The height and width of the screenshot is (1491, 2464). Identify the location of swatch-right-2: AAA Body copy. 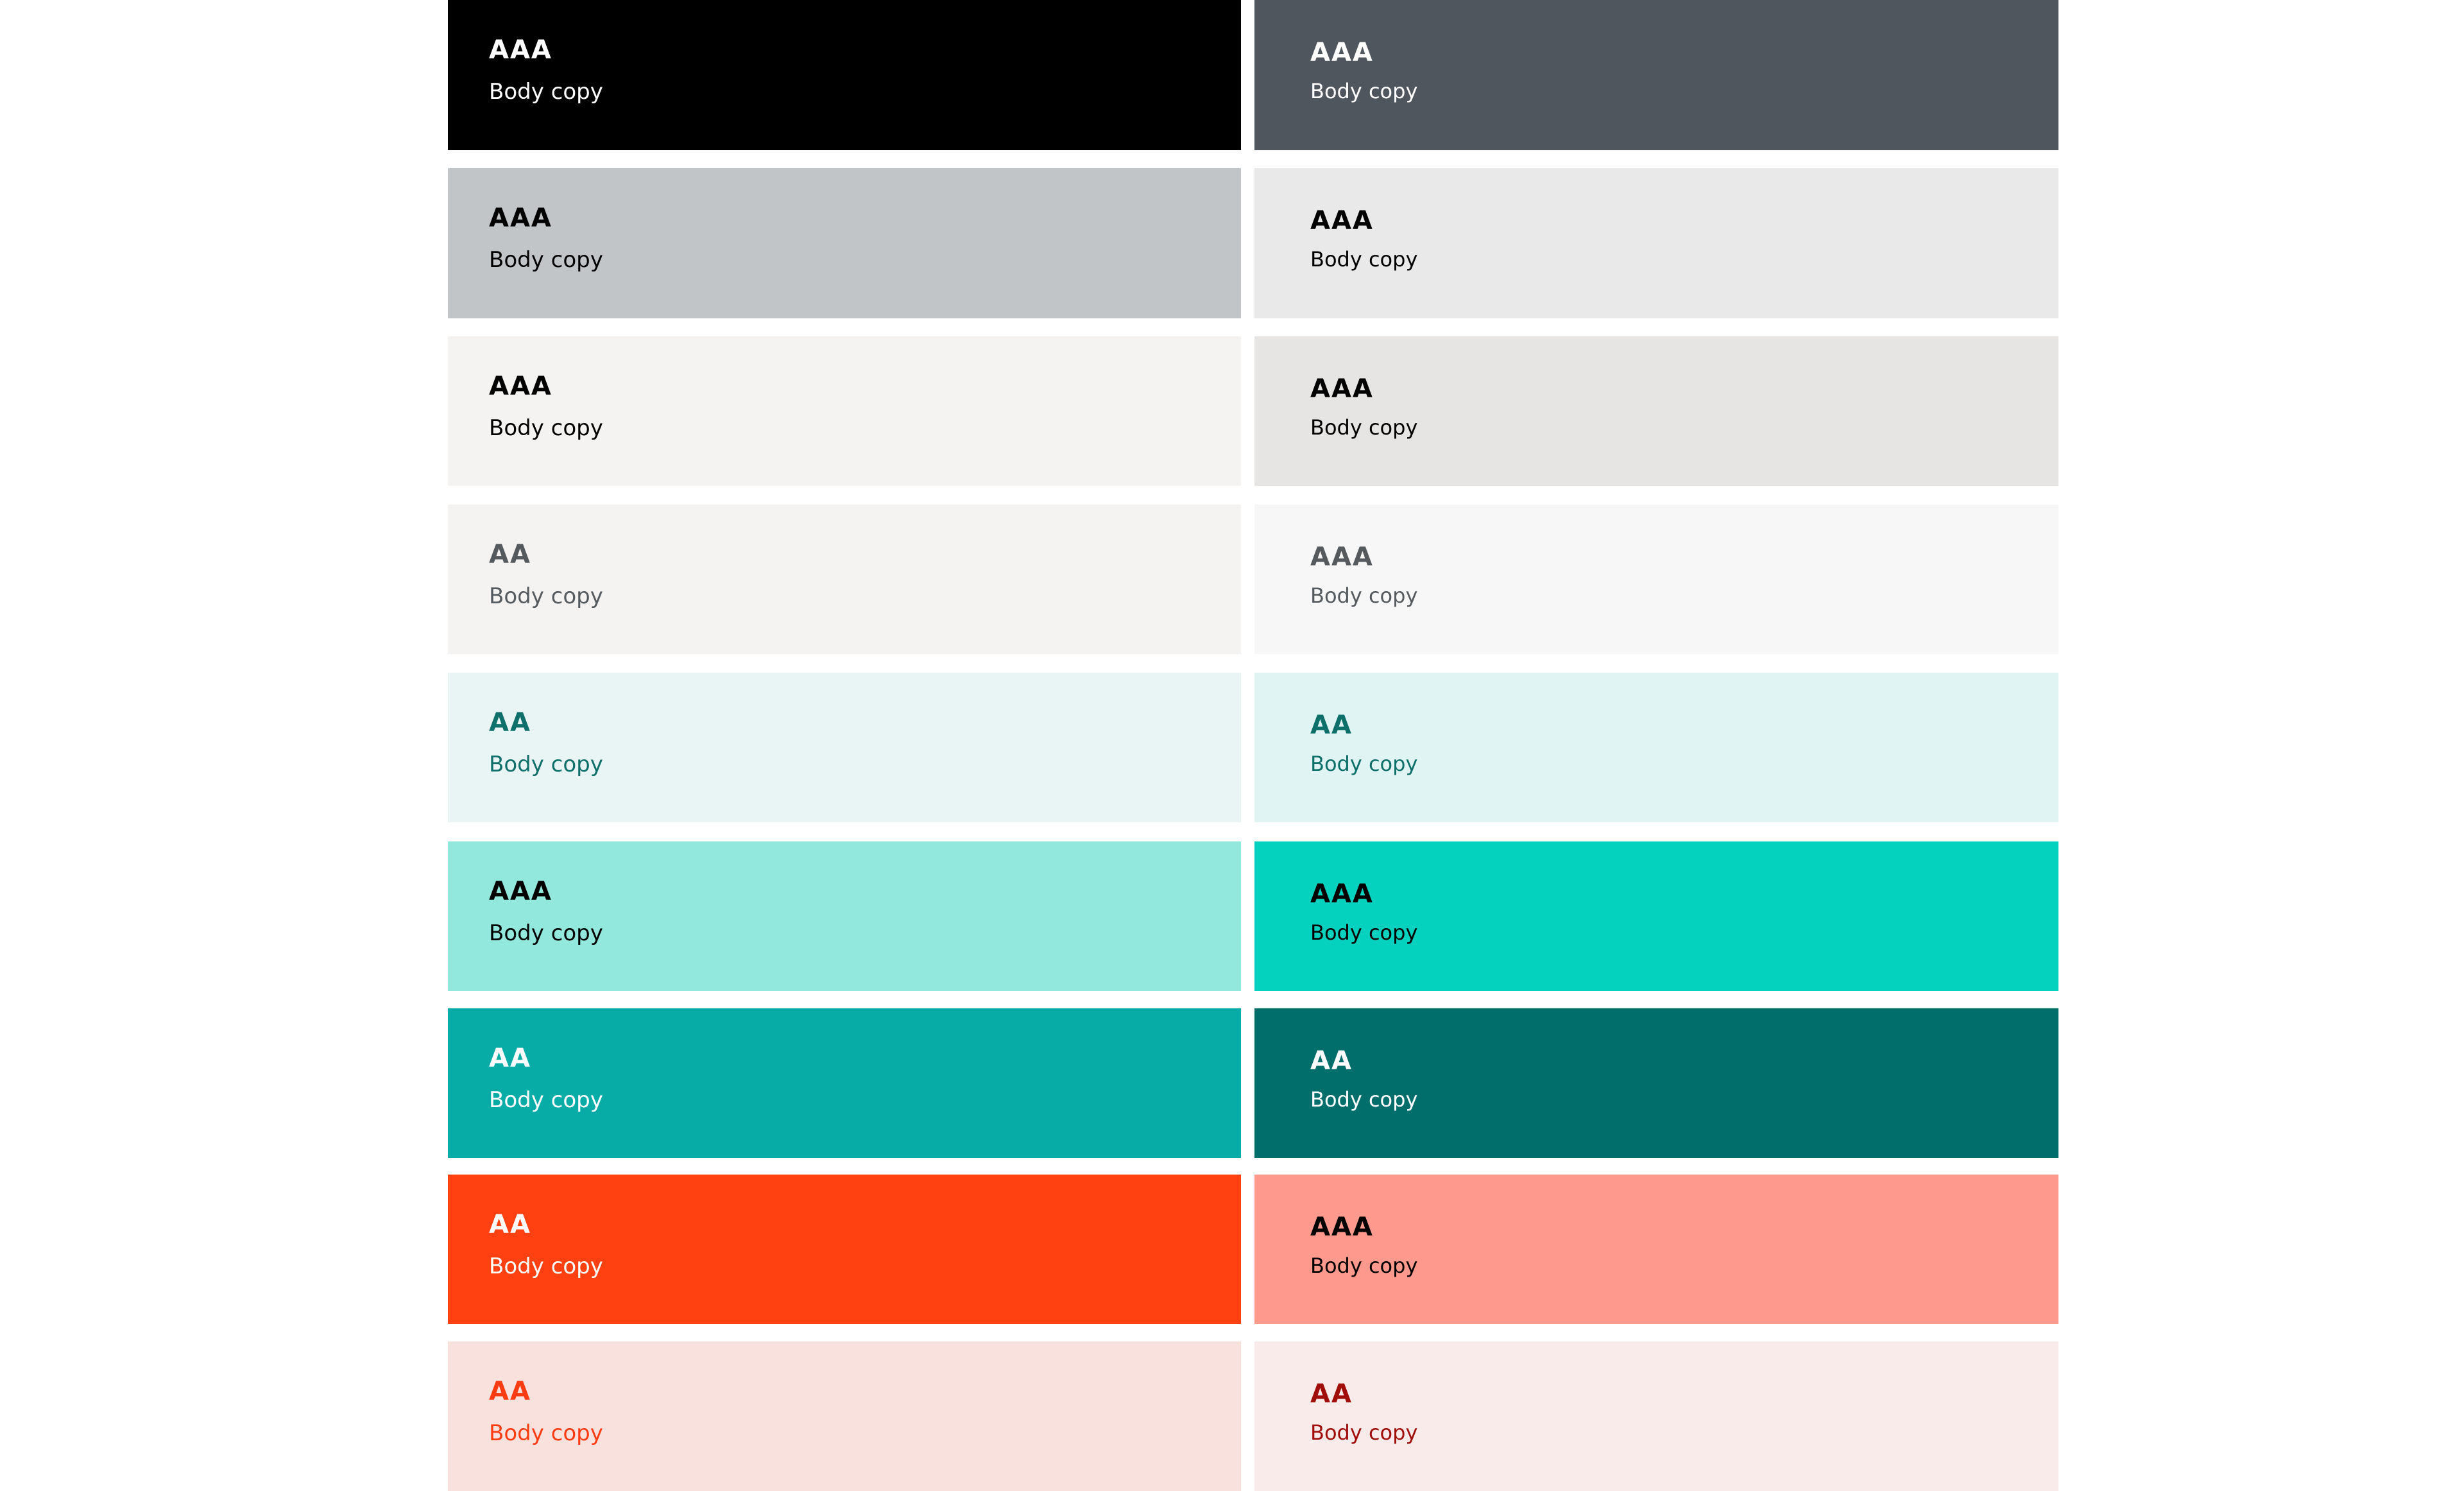
(1656, 243).